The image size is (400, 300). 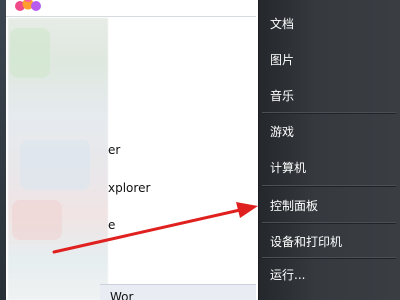 I want to click on program-item: e, so click(x=111, y=225).